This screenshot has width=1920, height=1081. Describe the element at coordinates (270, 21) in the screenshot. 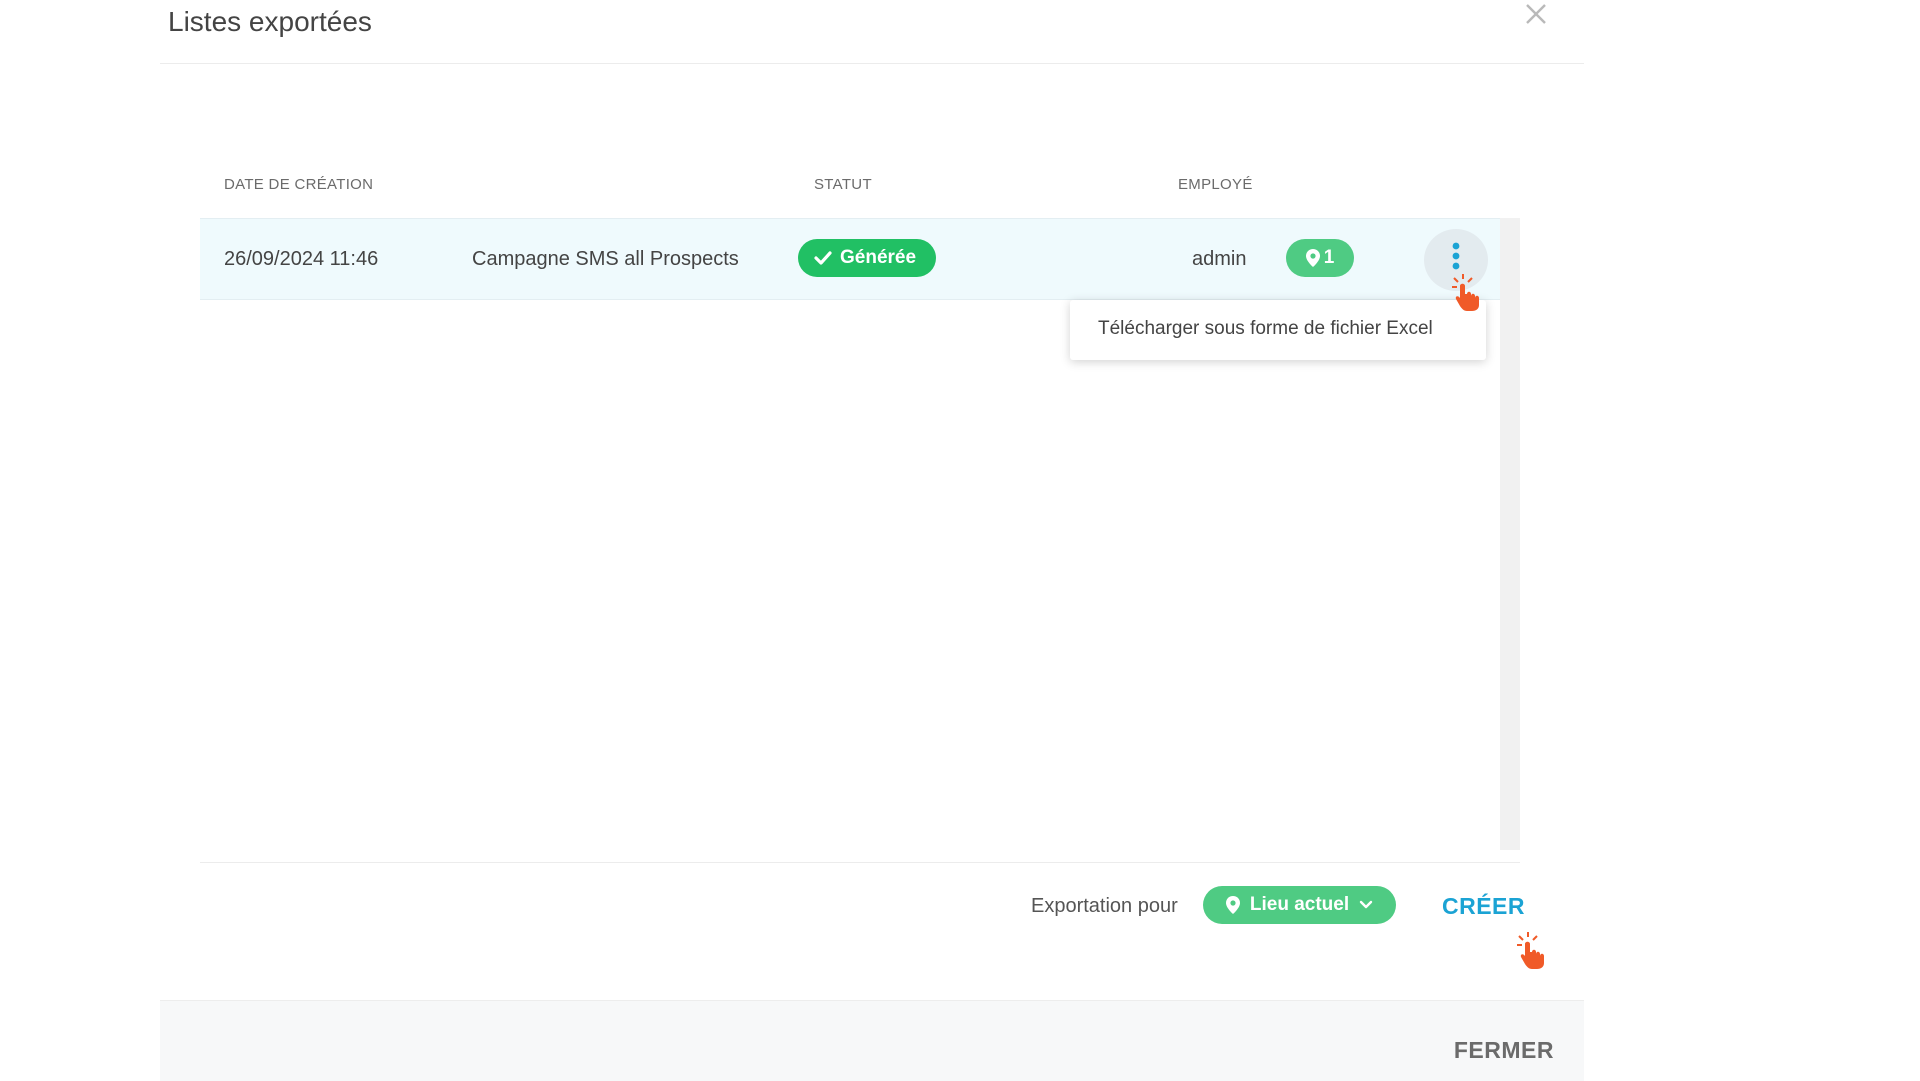

I see `modal-title: Listes exportées` at that location.